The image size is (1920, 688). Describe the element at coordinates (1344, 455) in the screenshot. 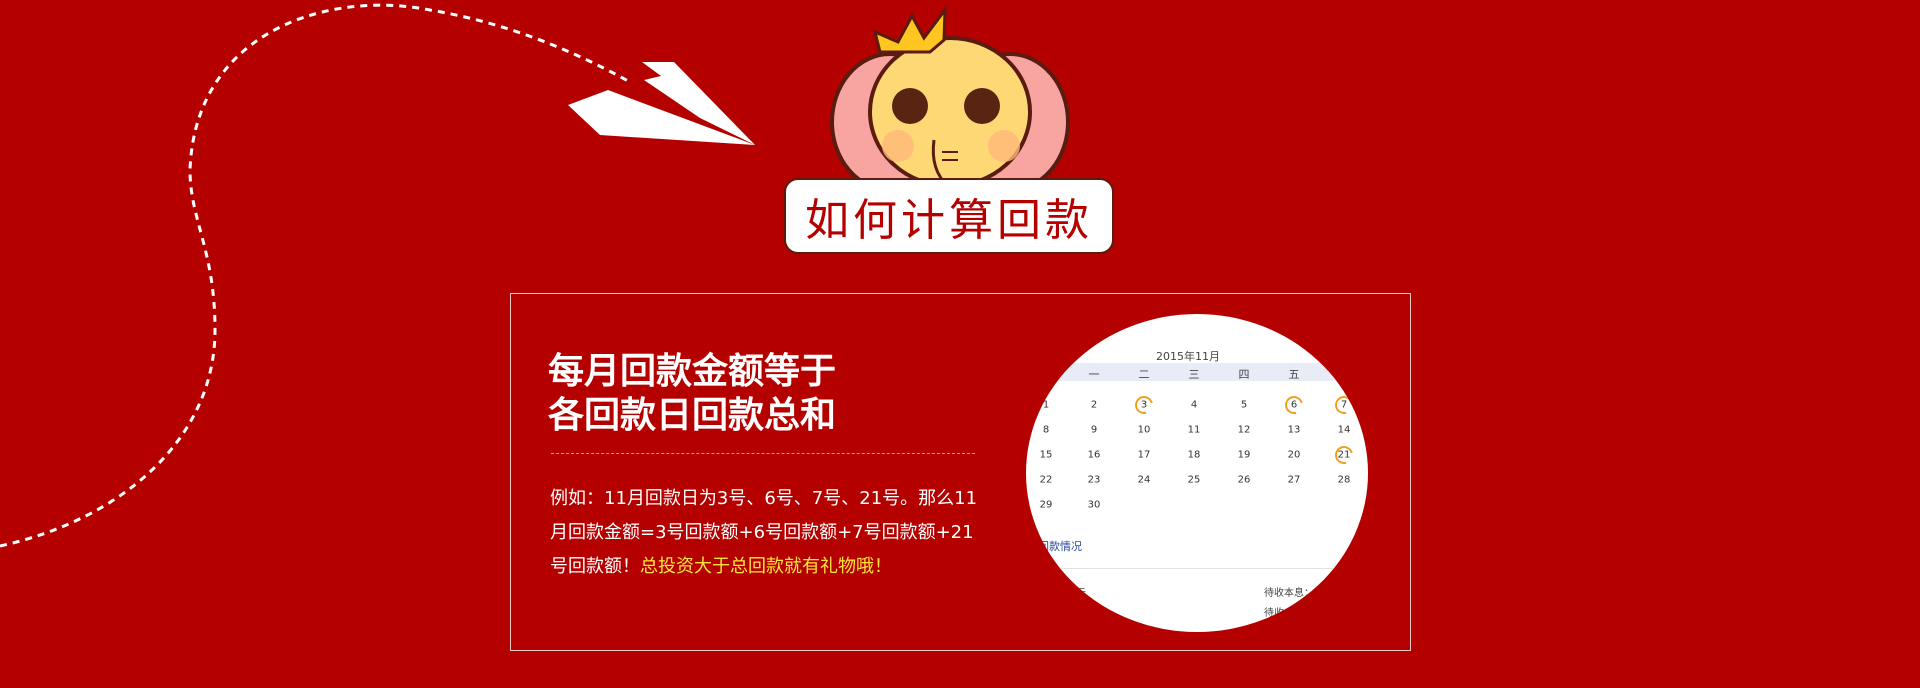

I see `calendar-day: 21` at that location.